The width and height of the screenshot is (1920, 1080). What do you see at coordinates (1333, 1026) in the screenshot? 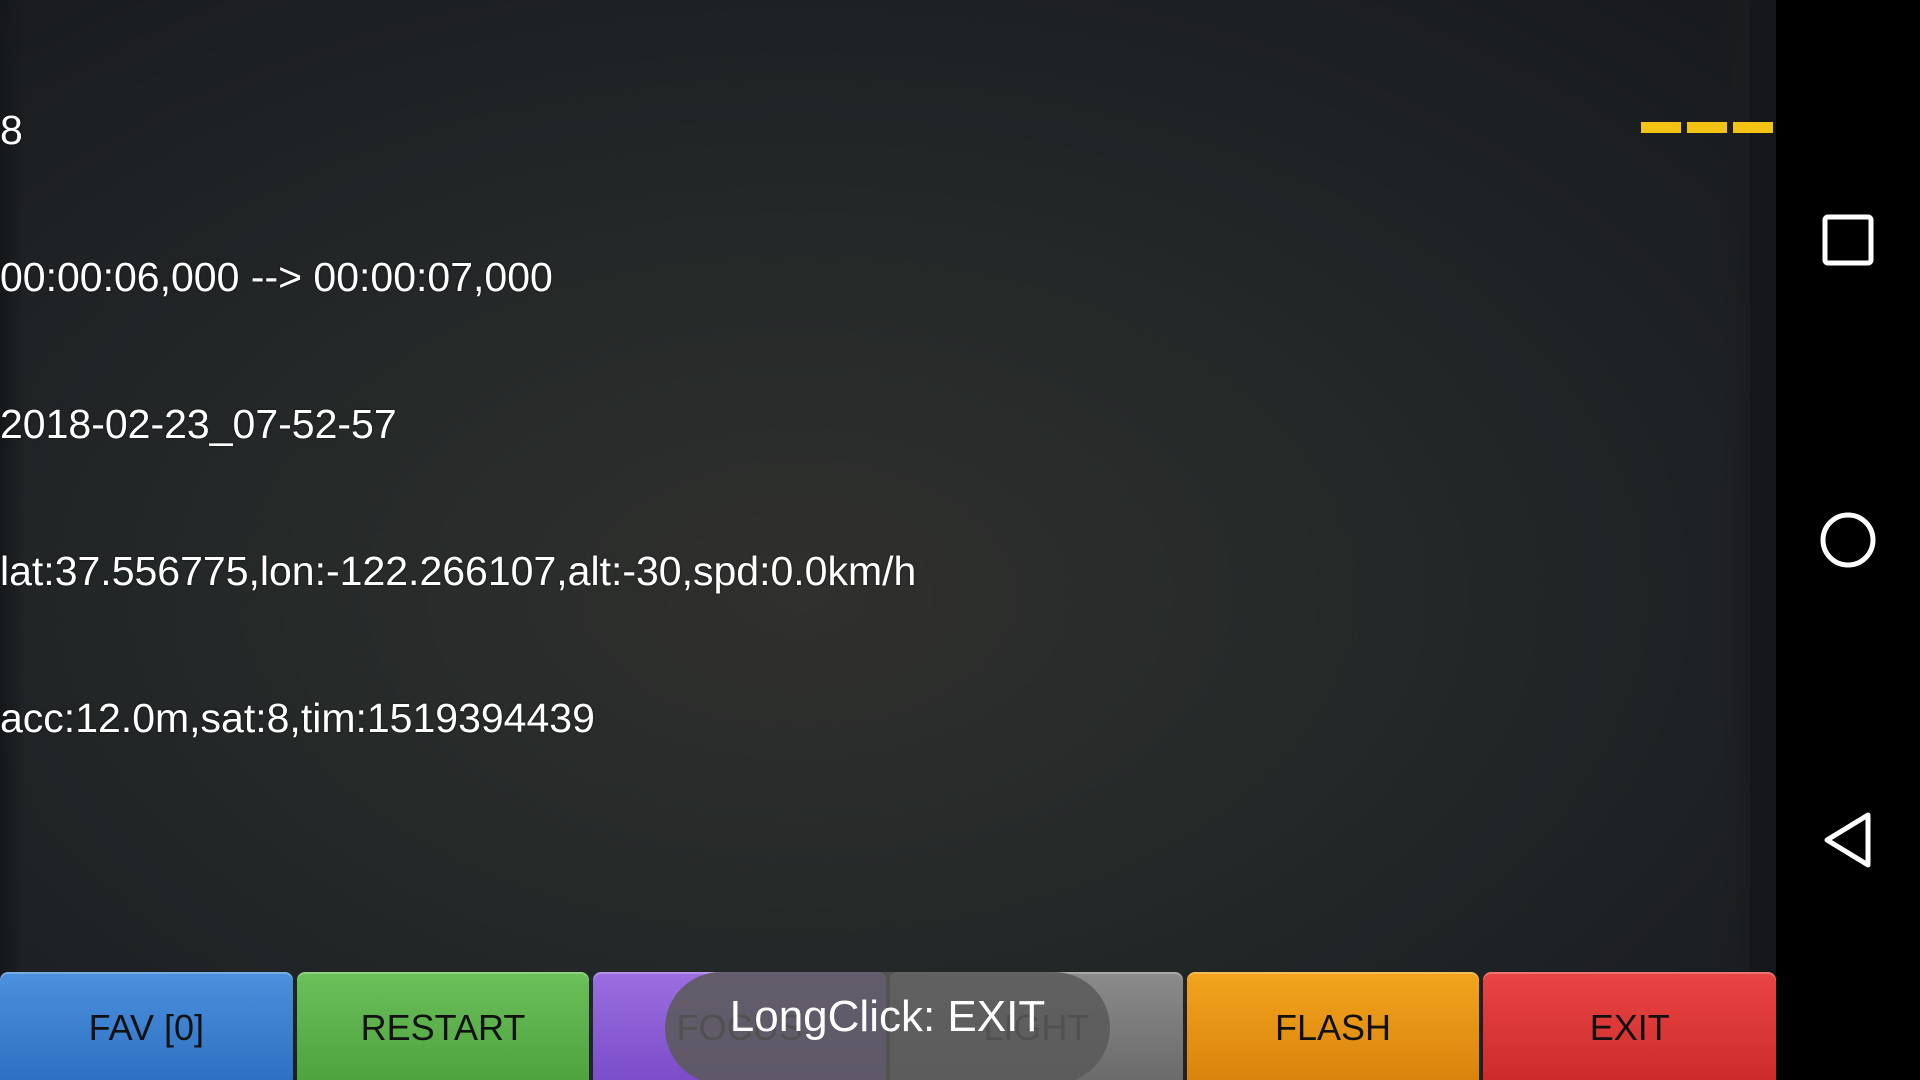
I see `flash-button: FLASH` at bounding box center [1333, 1026].